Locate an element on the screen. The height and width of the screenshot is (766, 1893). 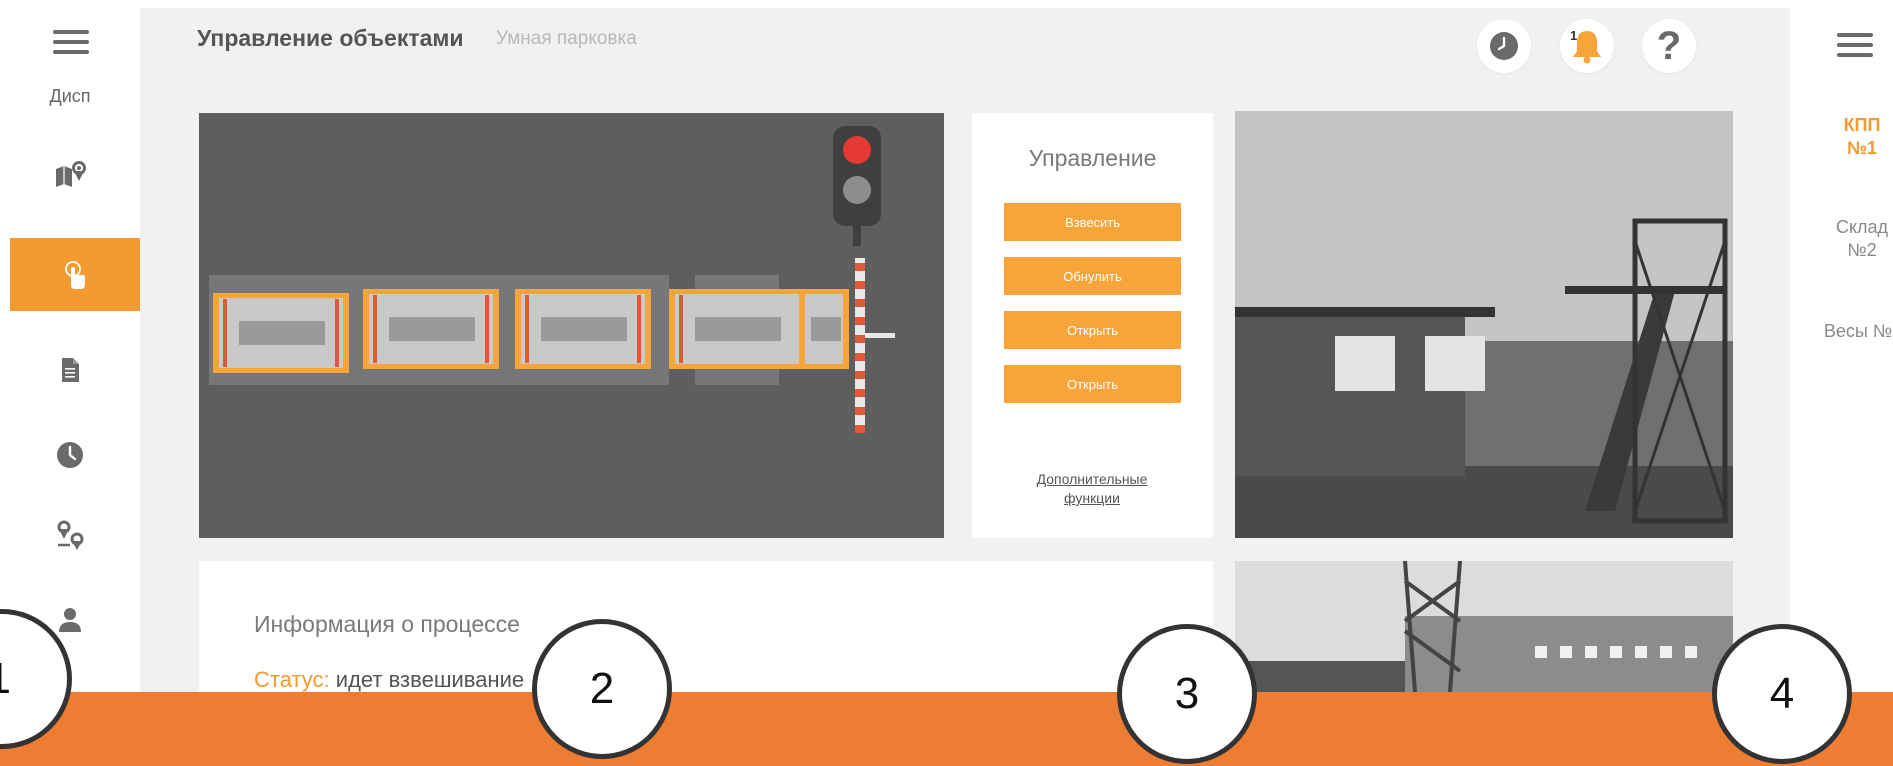
sidebar-item-routes is located at coordinates (70, 535).